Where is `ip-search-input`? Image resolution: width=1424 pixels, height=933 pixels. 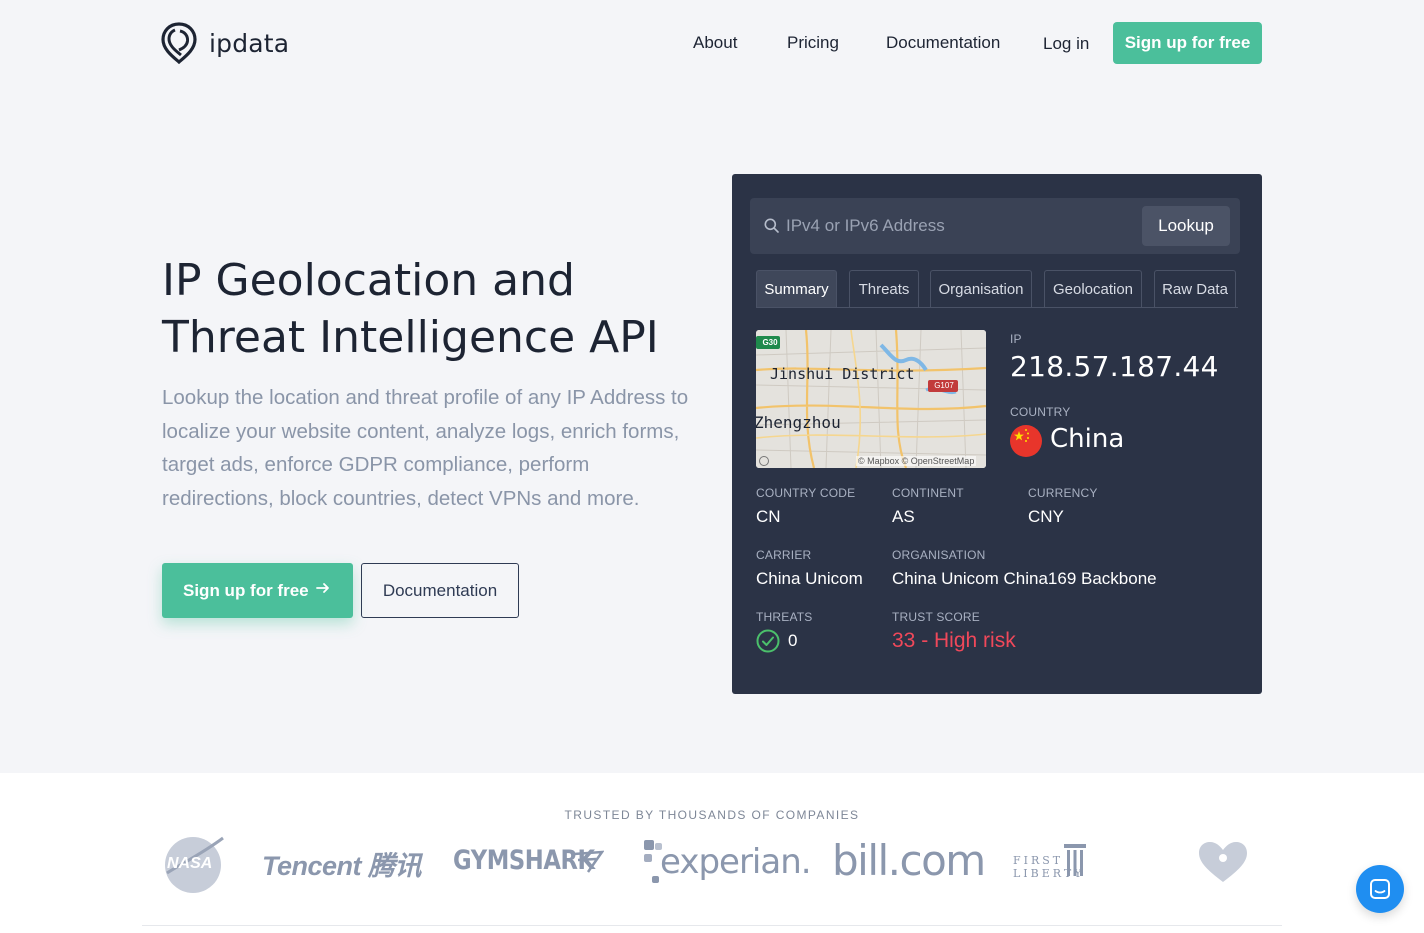 ip-search-input is located at coordinates (961, 226).